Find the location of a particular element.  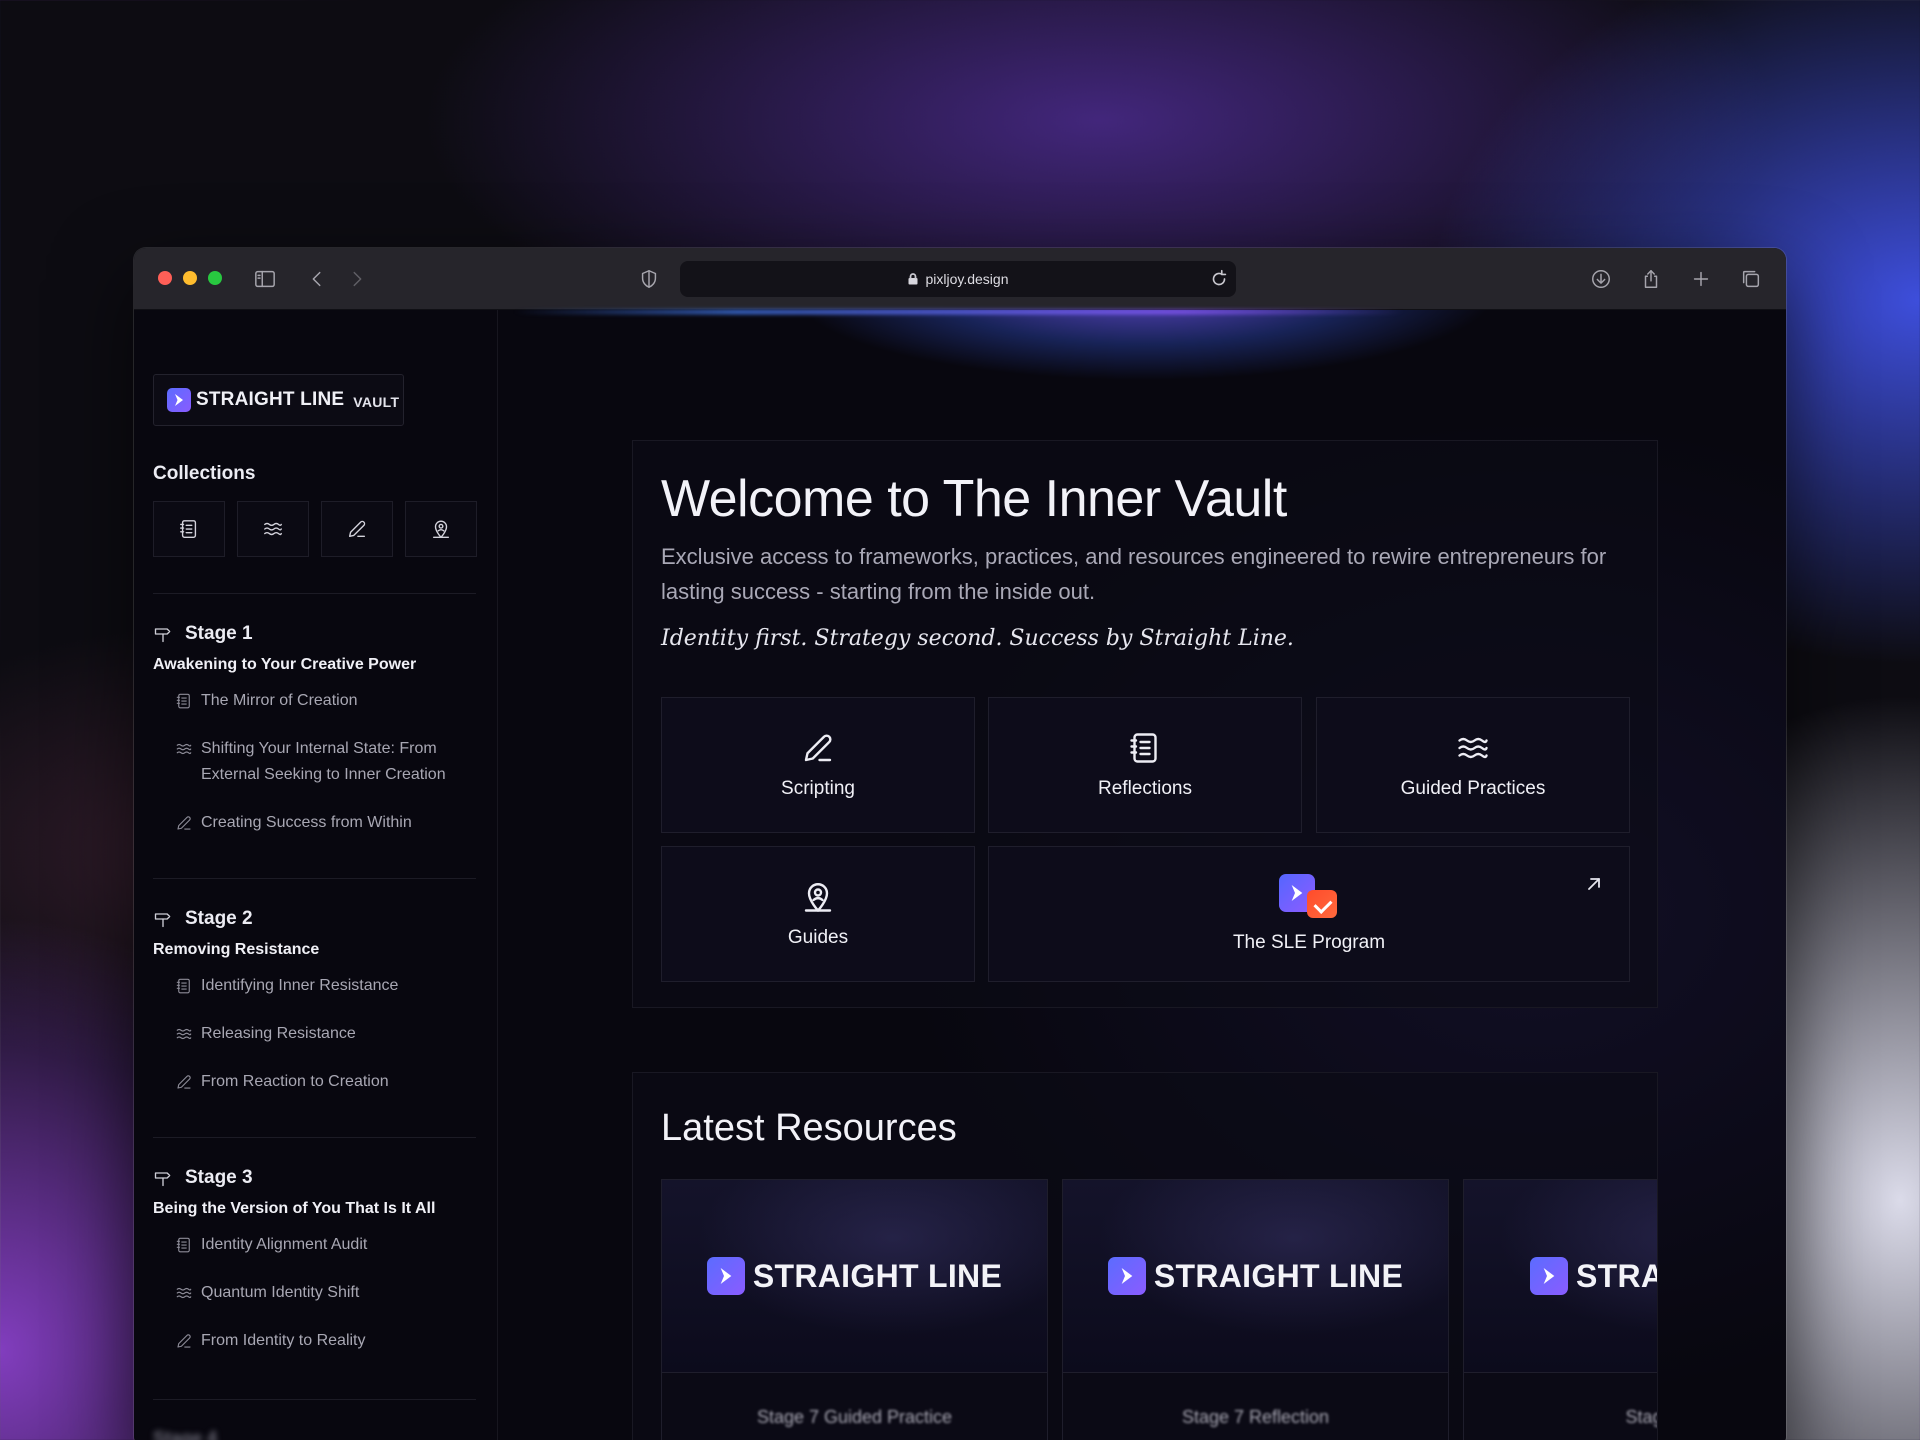

guides-icon is located at coordinates (818, 897).